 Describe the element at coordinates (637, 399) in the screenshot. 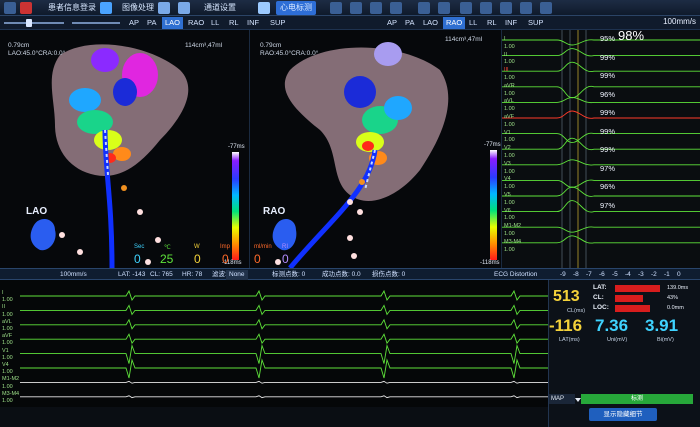

I see `map-mode-button: 标测` at that location.